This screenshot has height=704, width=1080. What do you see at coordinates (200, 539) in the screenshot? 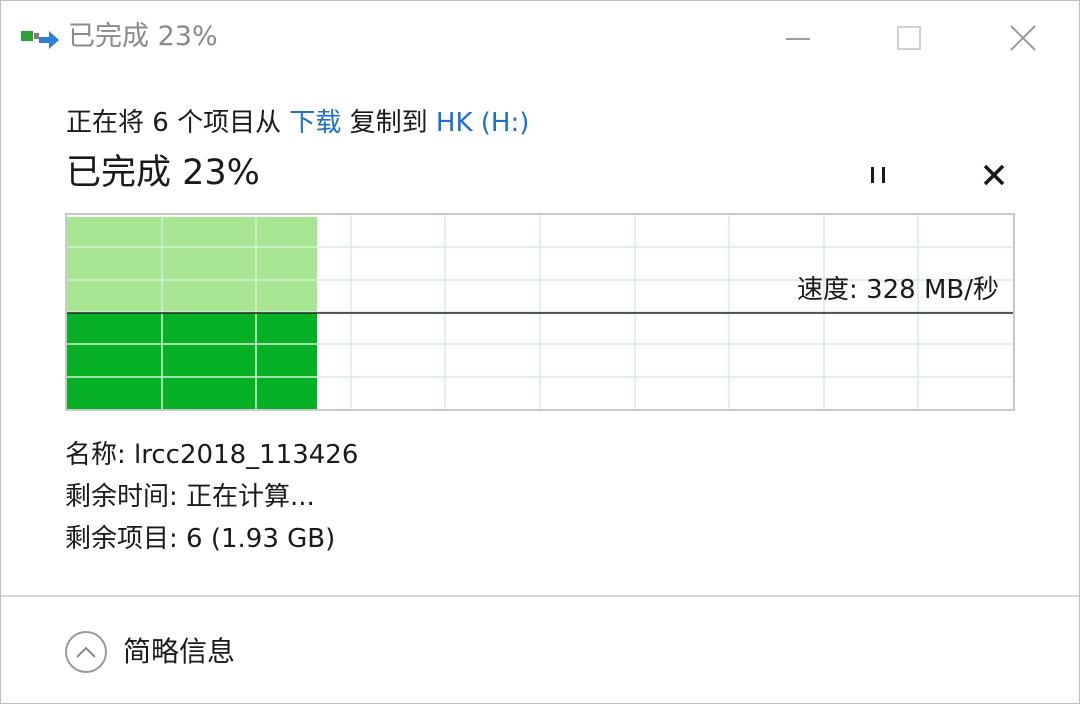
I see `items-remaining: 剩余项目: 6 (1.93 GB)` at bounding box center [200, 539].